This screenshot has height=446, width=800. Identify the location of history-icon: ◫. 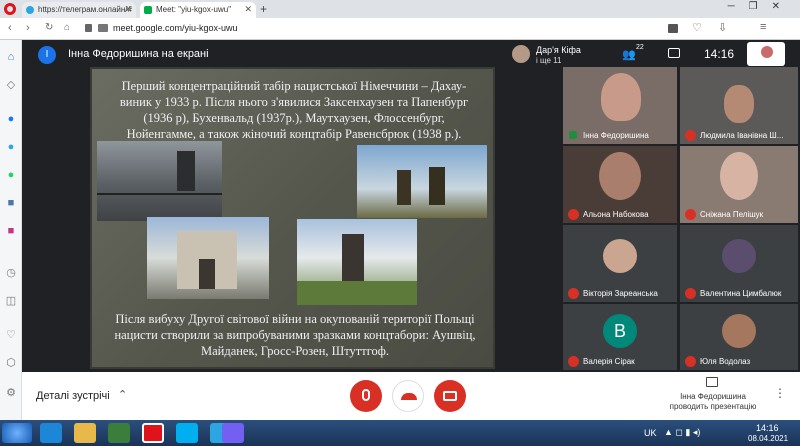
(11, 301).